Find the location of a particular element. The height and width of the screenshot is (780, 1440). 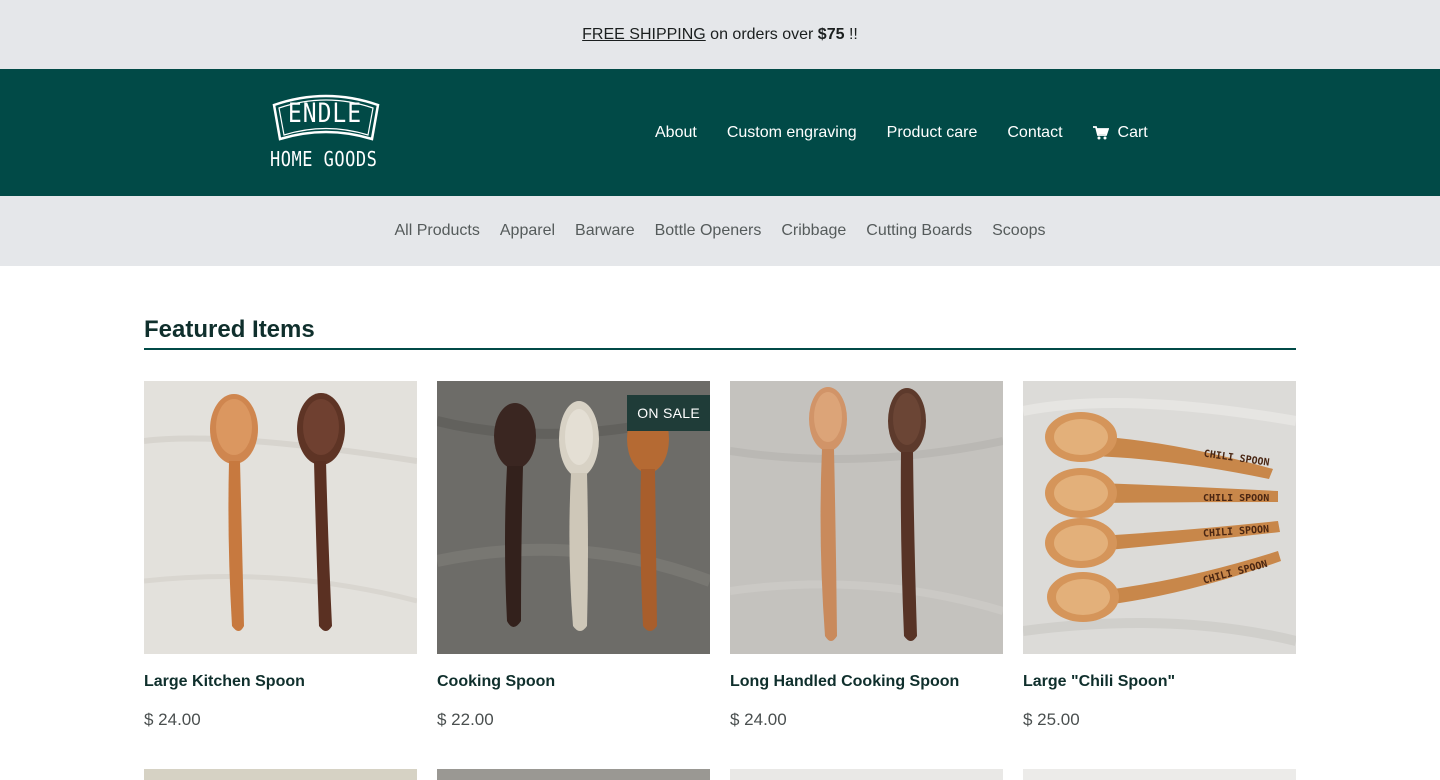

category-bottle-openers: Bottle Openers is located at coordinates (708, 231).